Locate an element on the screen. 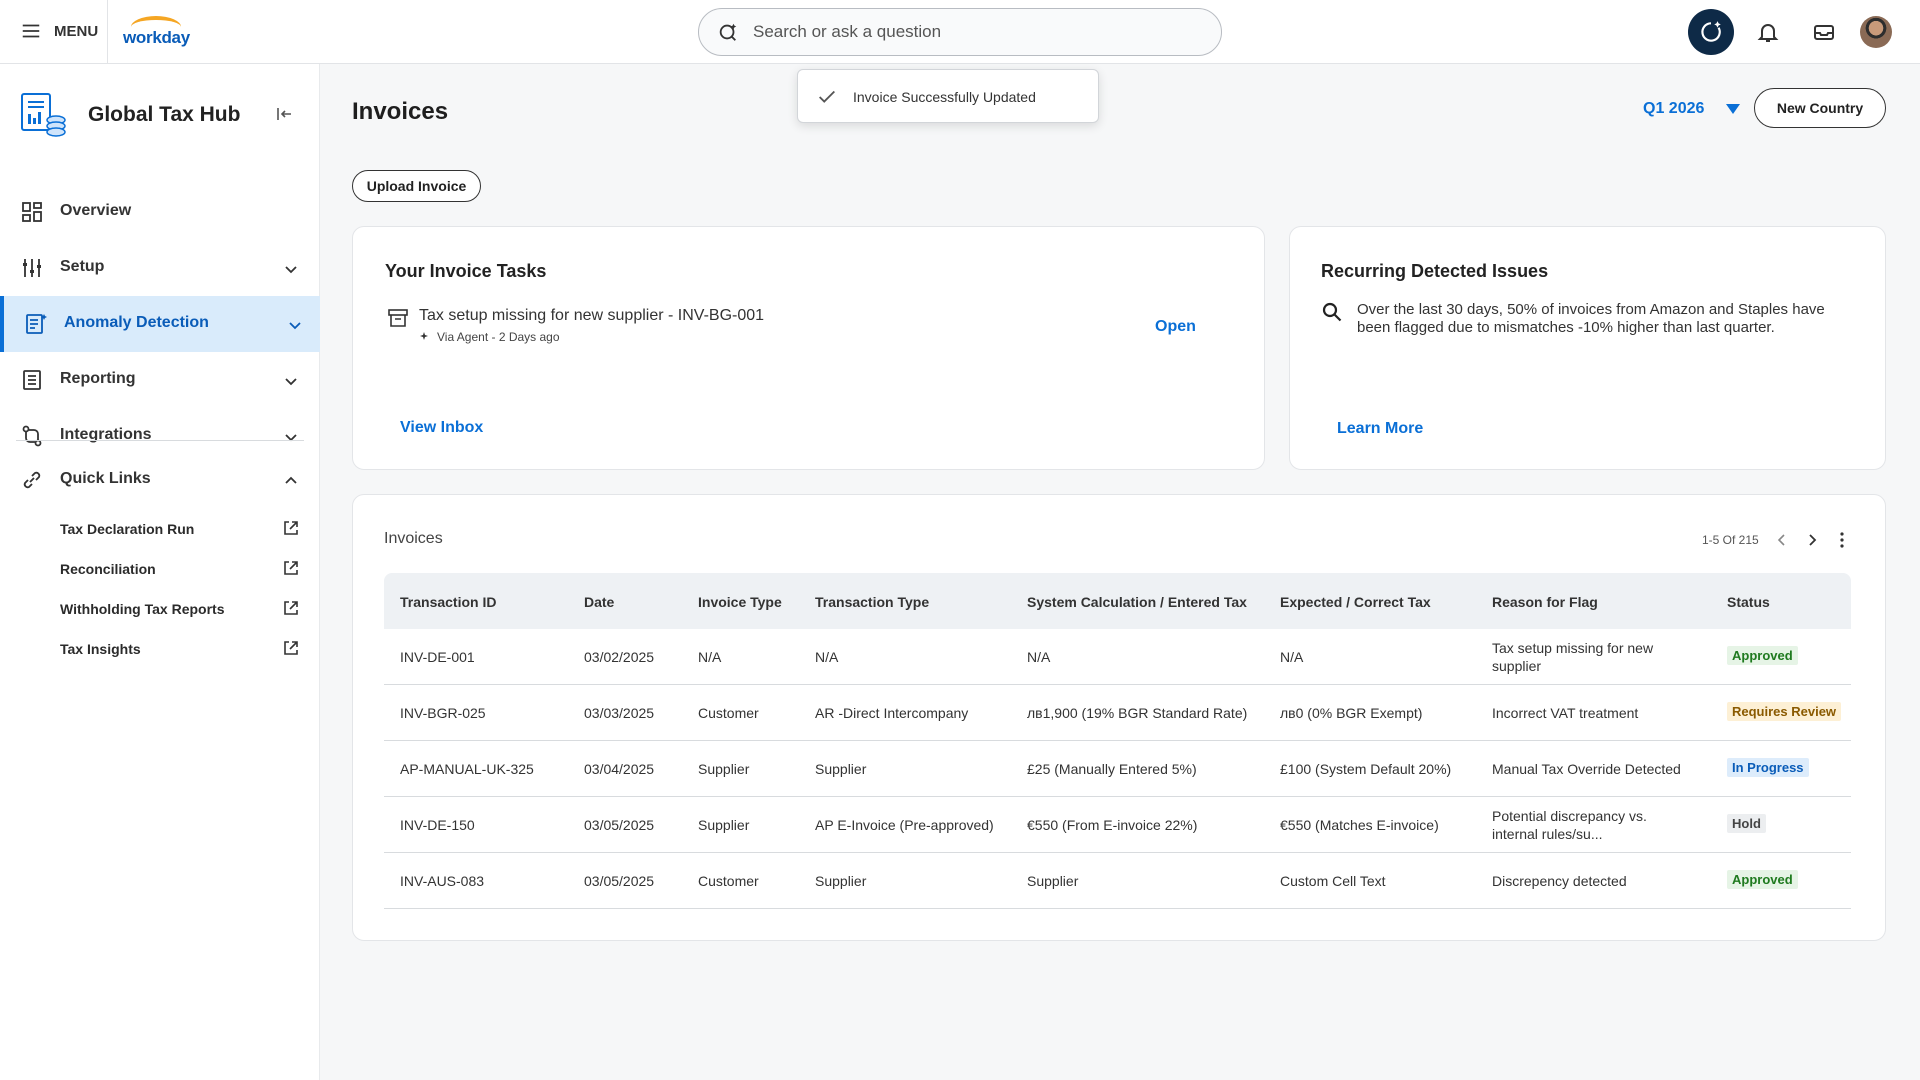 This screenshot has height=1080, width=1920. user-avatar is located at coordinates (1876, 32).